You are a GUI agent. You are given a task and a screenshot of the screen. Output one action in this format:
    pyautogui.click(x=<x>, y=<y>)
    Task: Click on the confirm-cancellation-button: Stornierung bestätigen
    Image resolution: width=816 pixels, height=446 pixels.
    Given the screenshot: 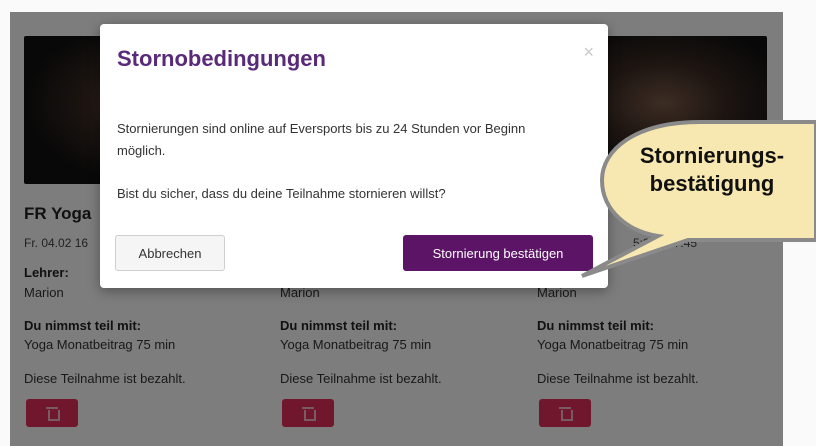 What is the action you would take?
    pyautogui.click(x=498, y=253)
    